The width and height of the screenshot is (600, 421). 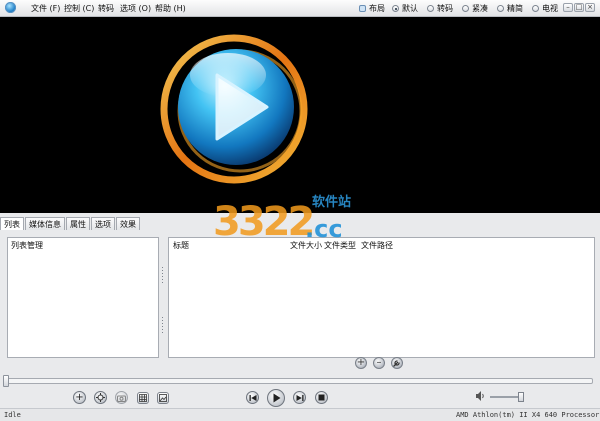 I want to click on menu-control: 控制 (C), so click(x=79, y=8).